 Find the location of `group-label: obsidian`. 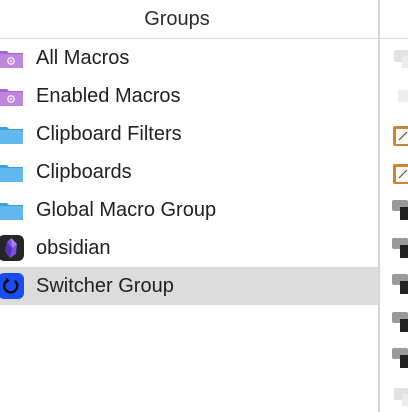

group-label: obsidian is located at coordinates (73, 248).